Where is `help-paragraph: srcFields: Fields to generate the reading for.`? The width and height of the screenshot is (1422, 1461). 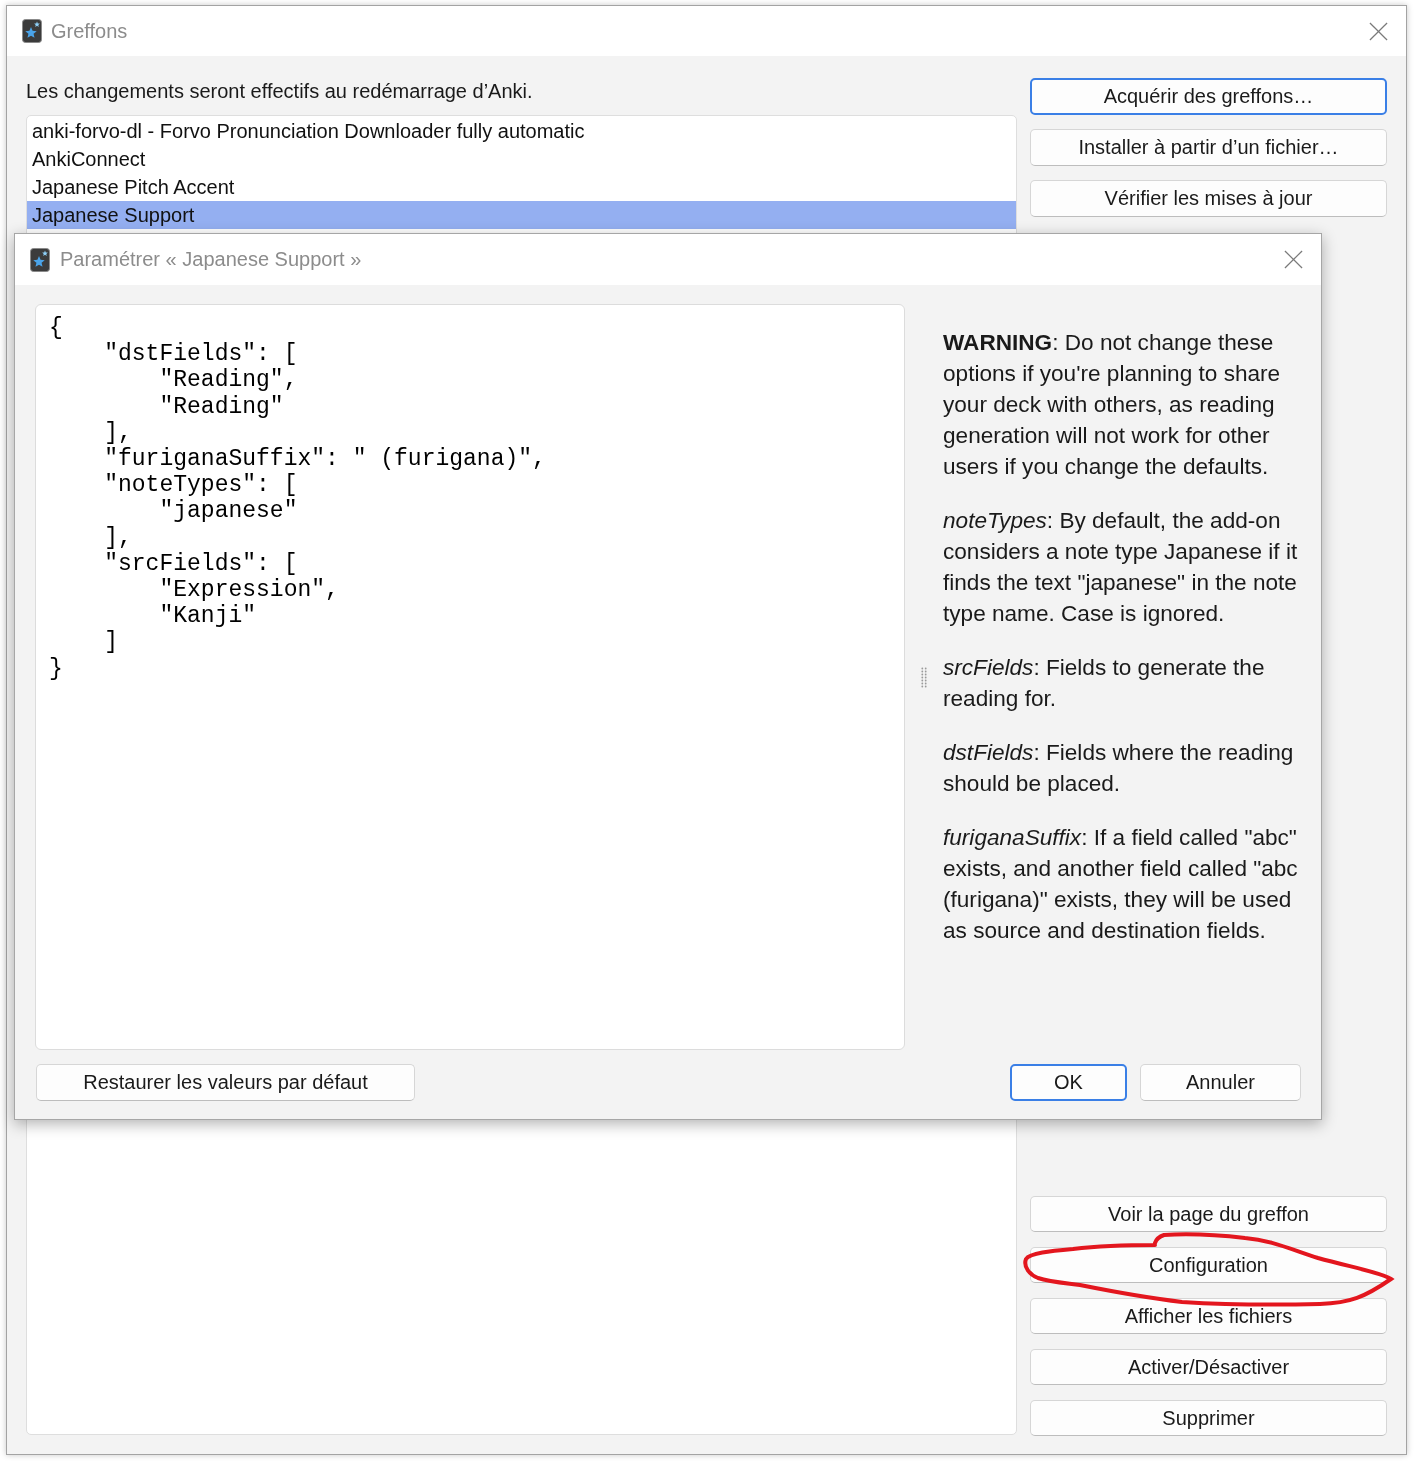
help-paragraph: srcFields: Fields to generate the reading for. is located at coordinates (1104, 683).